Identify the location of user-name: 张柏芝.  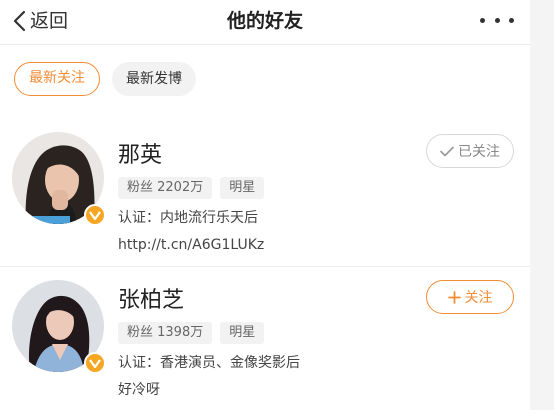
(151, 301).